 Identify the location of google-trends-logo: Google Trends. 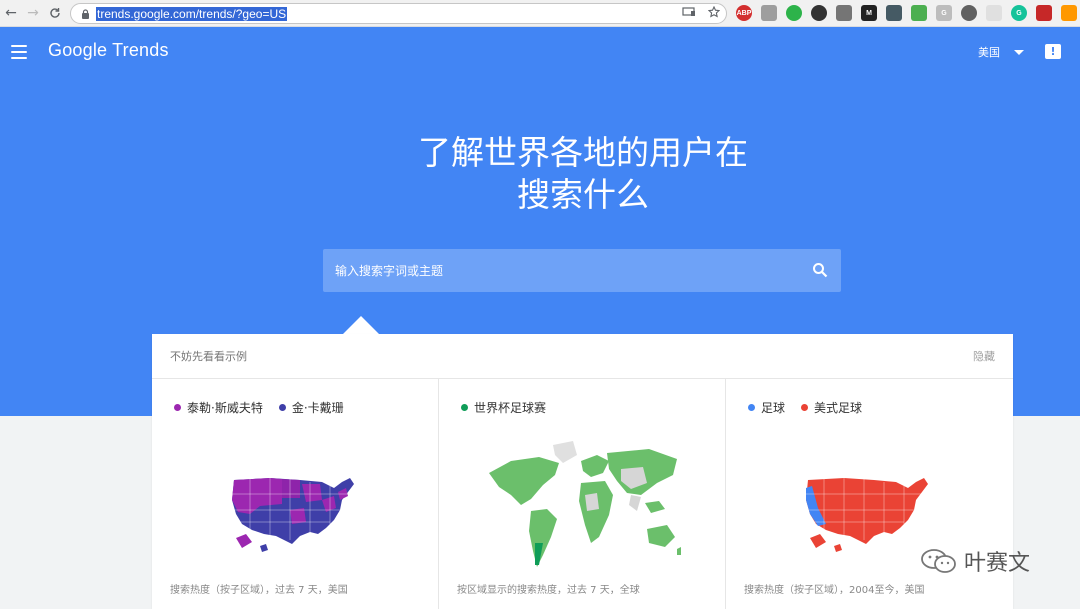
(108, 50).